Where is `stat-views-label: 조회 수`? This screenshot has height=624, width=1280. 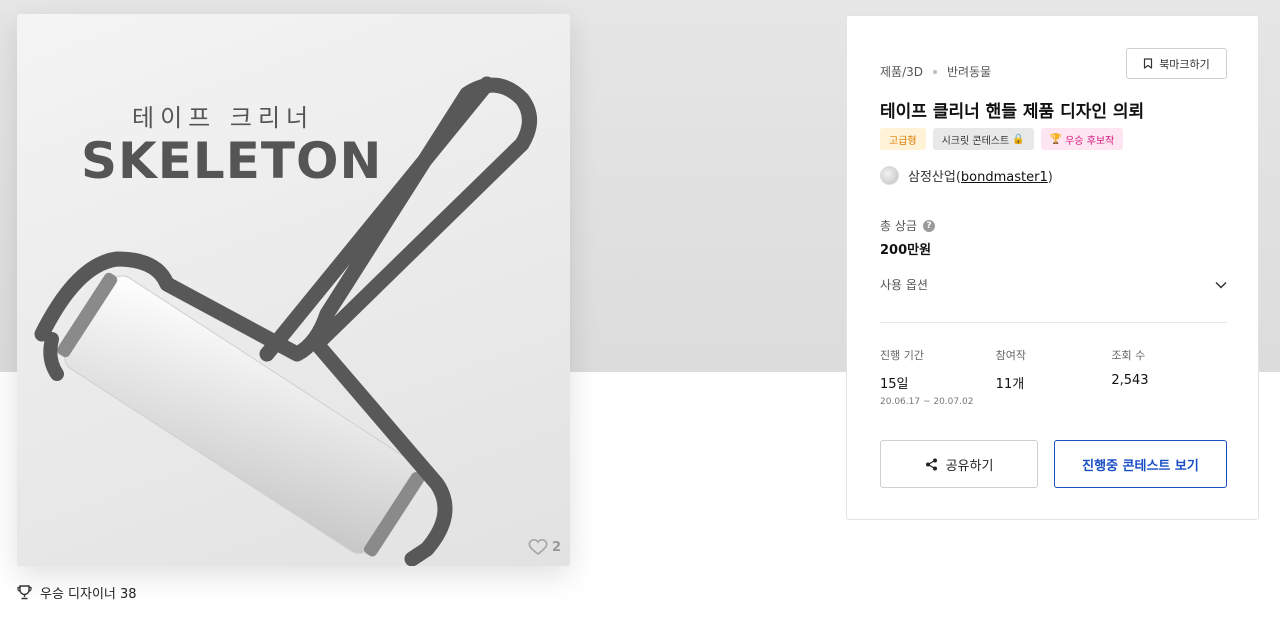
stat-views-label: 조회 수 is located at coordinates (1128, 355).